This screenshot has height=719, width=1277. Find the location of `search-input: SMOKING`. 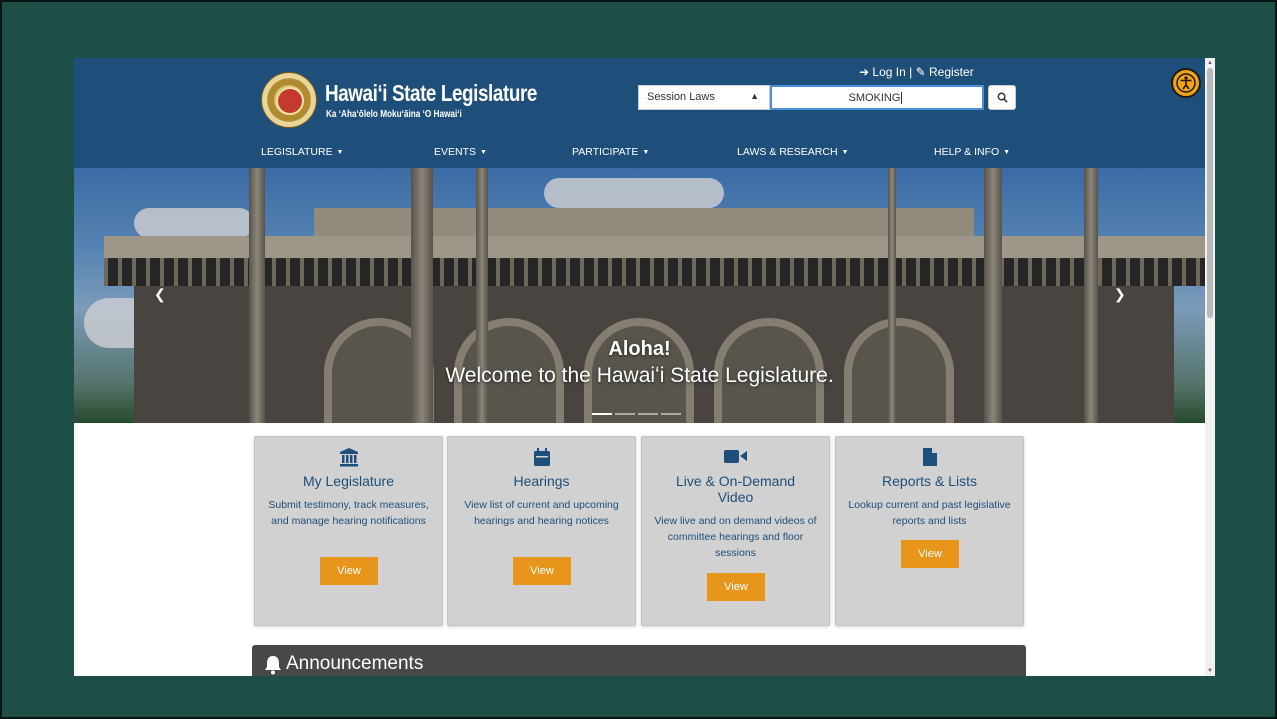

search-input: SMOKING is located at coordinates (877, 97).